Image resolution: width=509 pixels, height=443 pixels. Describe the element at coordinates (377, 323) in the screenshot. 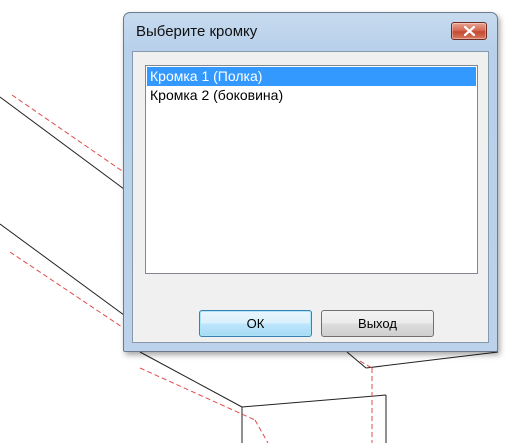

I see `exit-button: Выход` at that location.